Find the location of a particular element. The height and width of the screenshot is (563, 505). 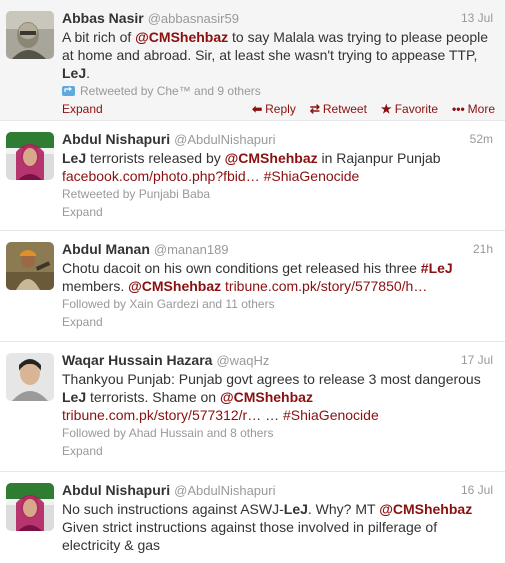

reply-arrow-icon: ⬅ is located at coordinates (257, 109).